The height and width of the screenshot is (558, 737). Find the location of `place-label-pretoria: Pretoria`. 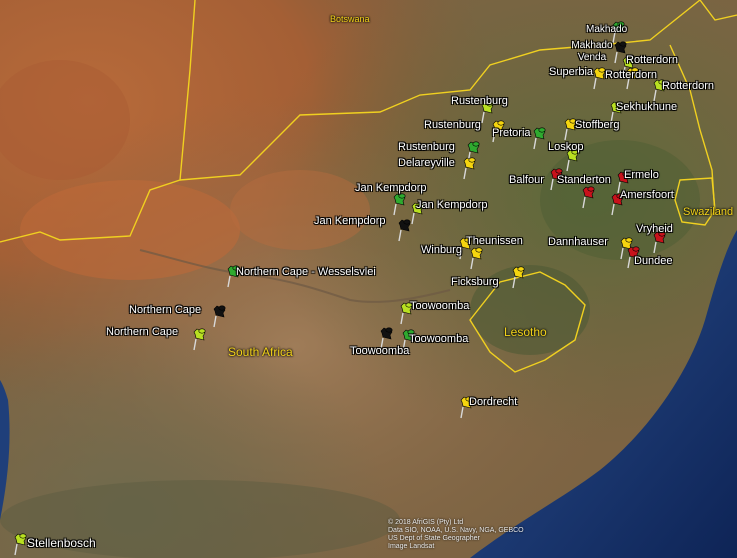

place-label-pretoria: Pretoria is located at coordinates (511, 133).